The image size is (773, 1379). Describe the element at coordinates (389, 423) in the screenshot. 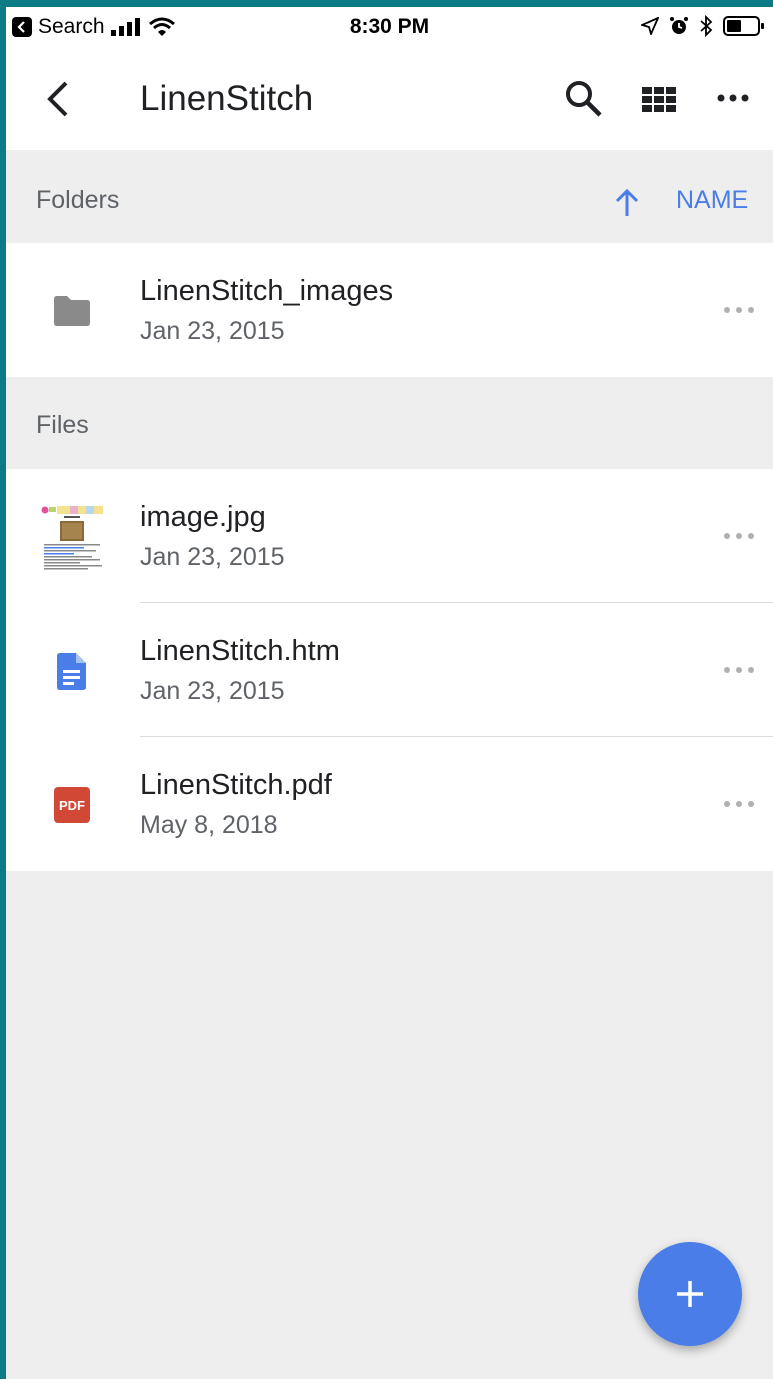

I see `files-header: Files` at that location.